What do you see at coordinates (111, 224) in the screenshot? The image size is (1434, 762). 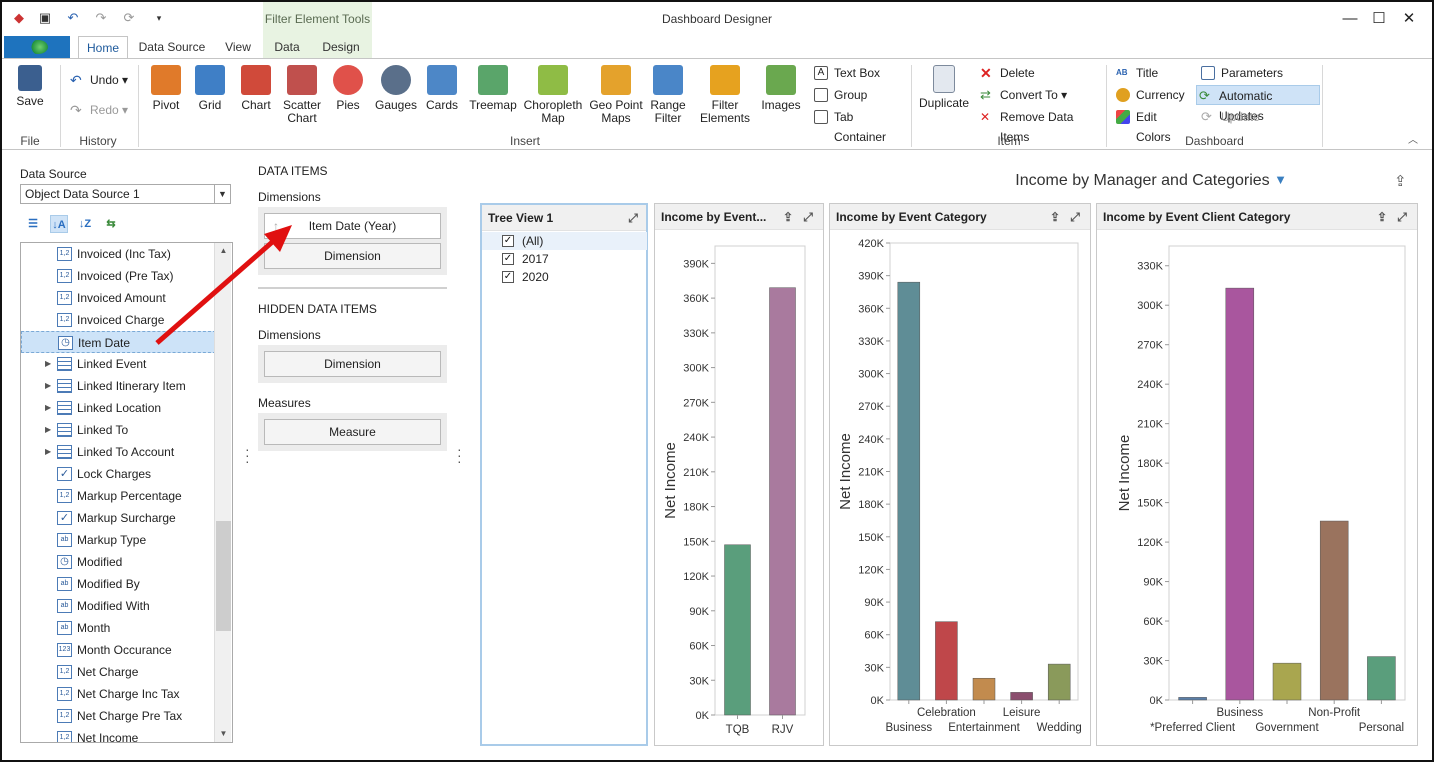 I see `swap-icon: ⇆` at bounding box center [111, 224].